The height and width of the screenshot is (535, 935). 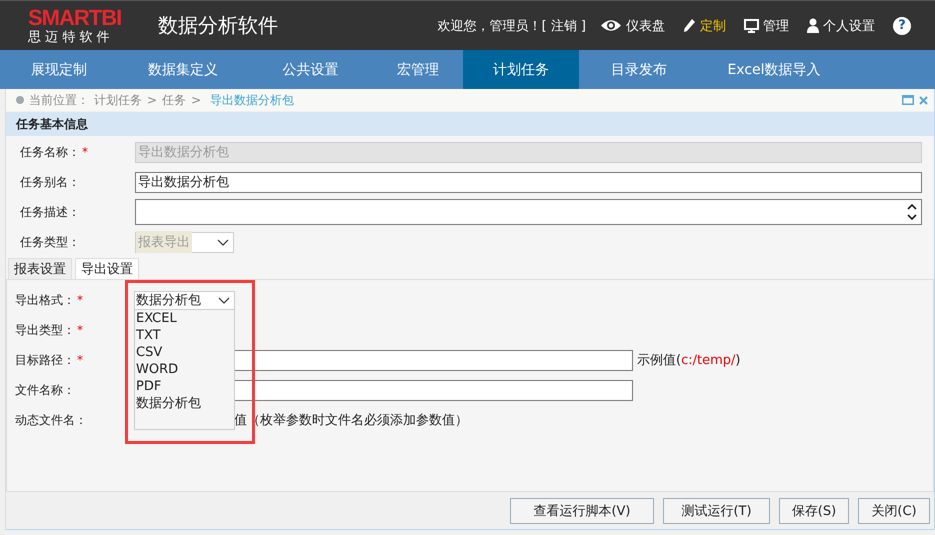 I want to click on pencil-icon, so click(x=689, y=25).